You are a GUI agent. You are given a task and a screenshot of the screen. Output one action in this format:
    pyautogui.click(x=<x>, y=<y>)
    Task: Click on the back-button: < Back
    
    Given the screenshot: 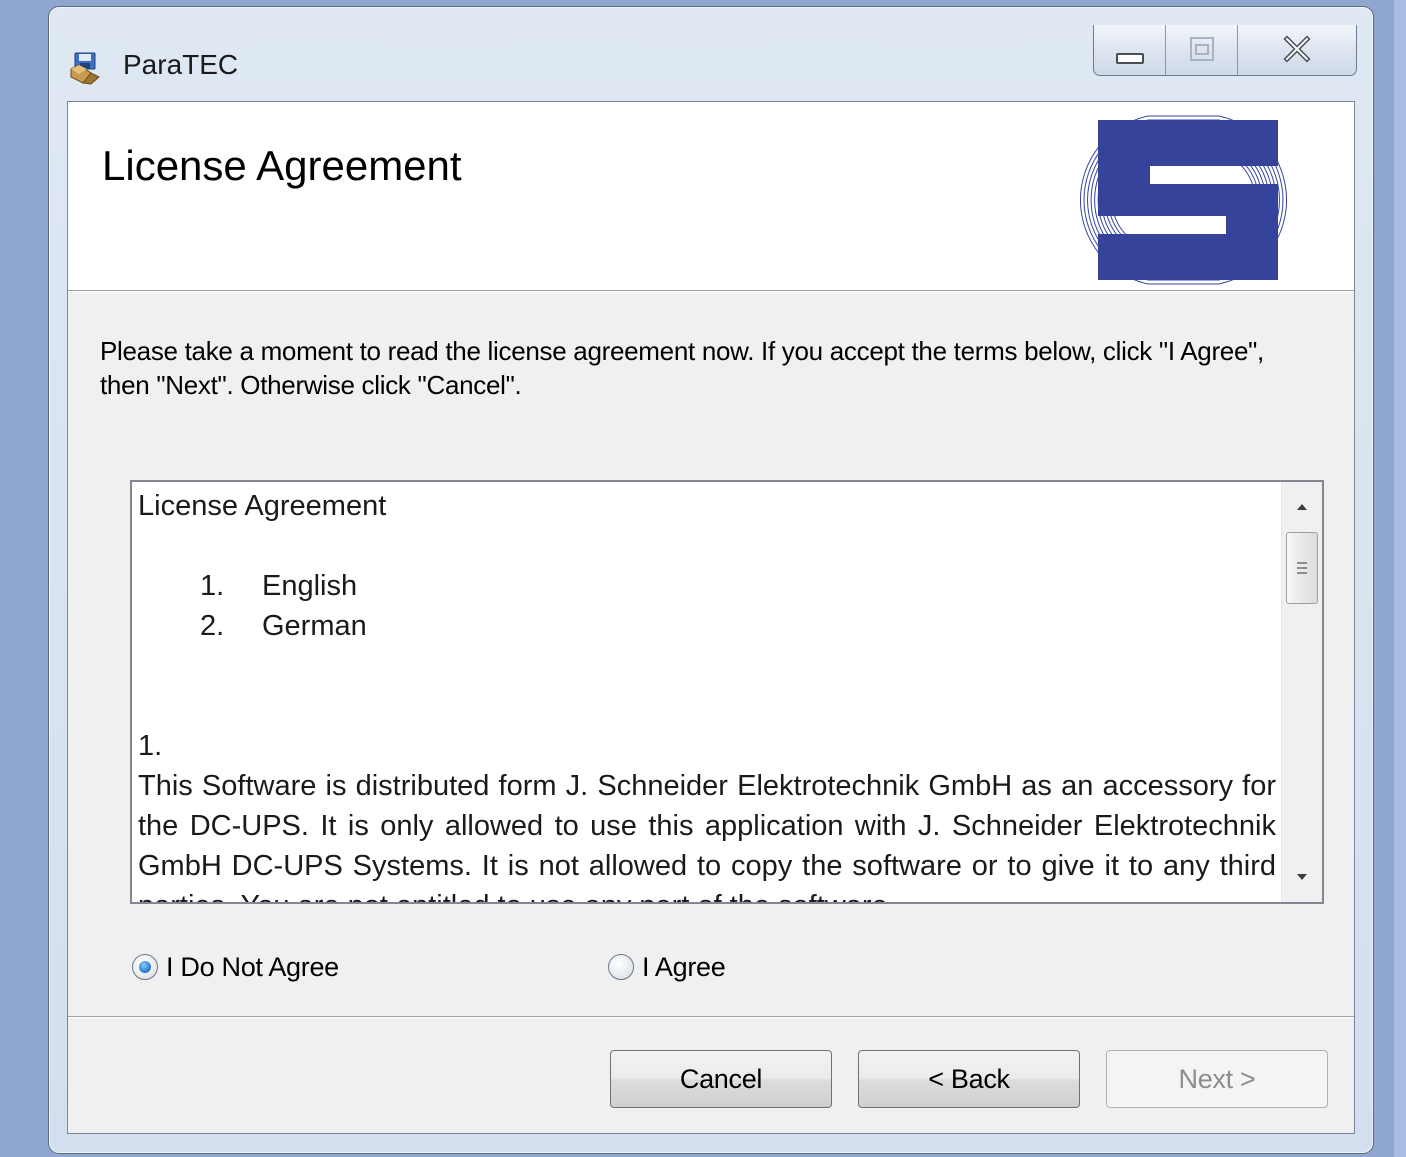 What is the action you would take?
    pyautogui.click(x=969, y=1079)
    